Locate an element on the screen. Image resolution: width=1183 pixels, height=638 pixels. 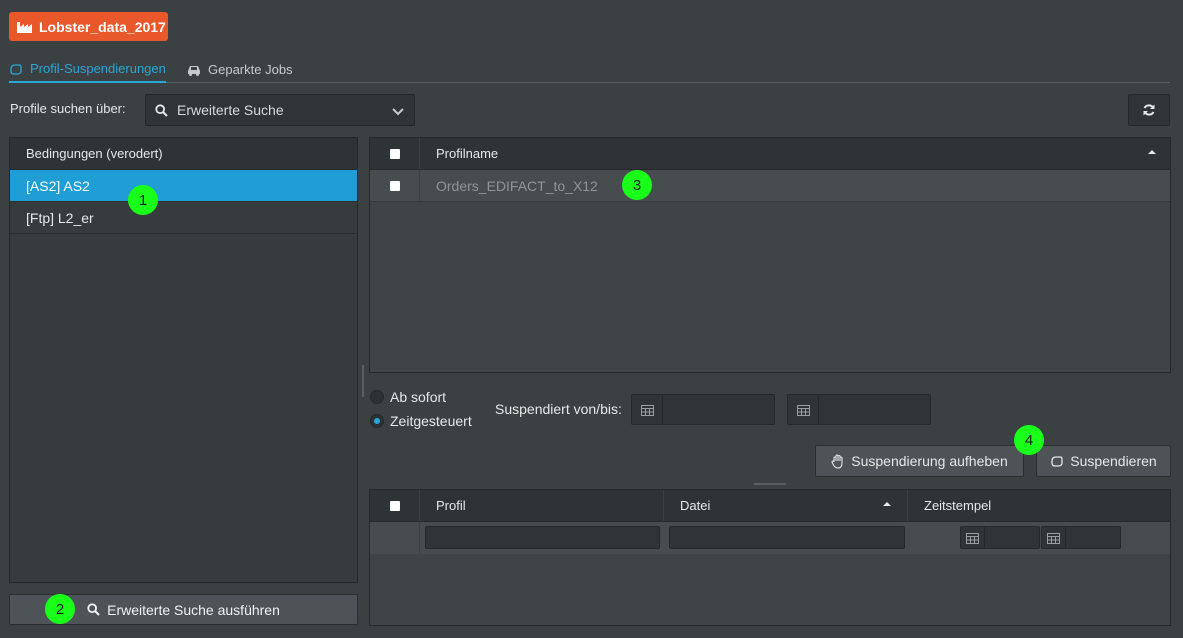
suspend-range-label: Suspendiert von/bis: is located at coordinates (558, 409).